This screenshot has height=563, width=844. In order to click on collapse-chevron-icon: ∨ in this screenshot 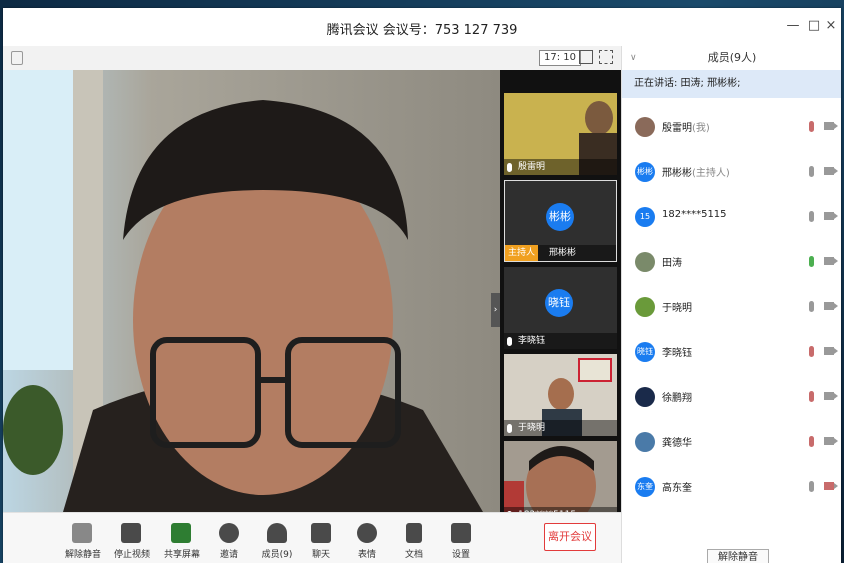, I will do `click(633, 58)`.